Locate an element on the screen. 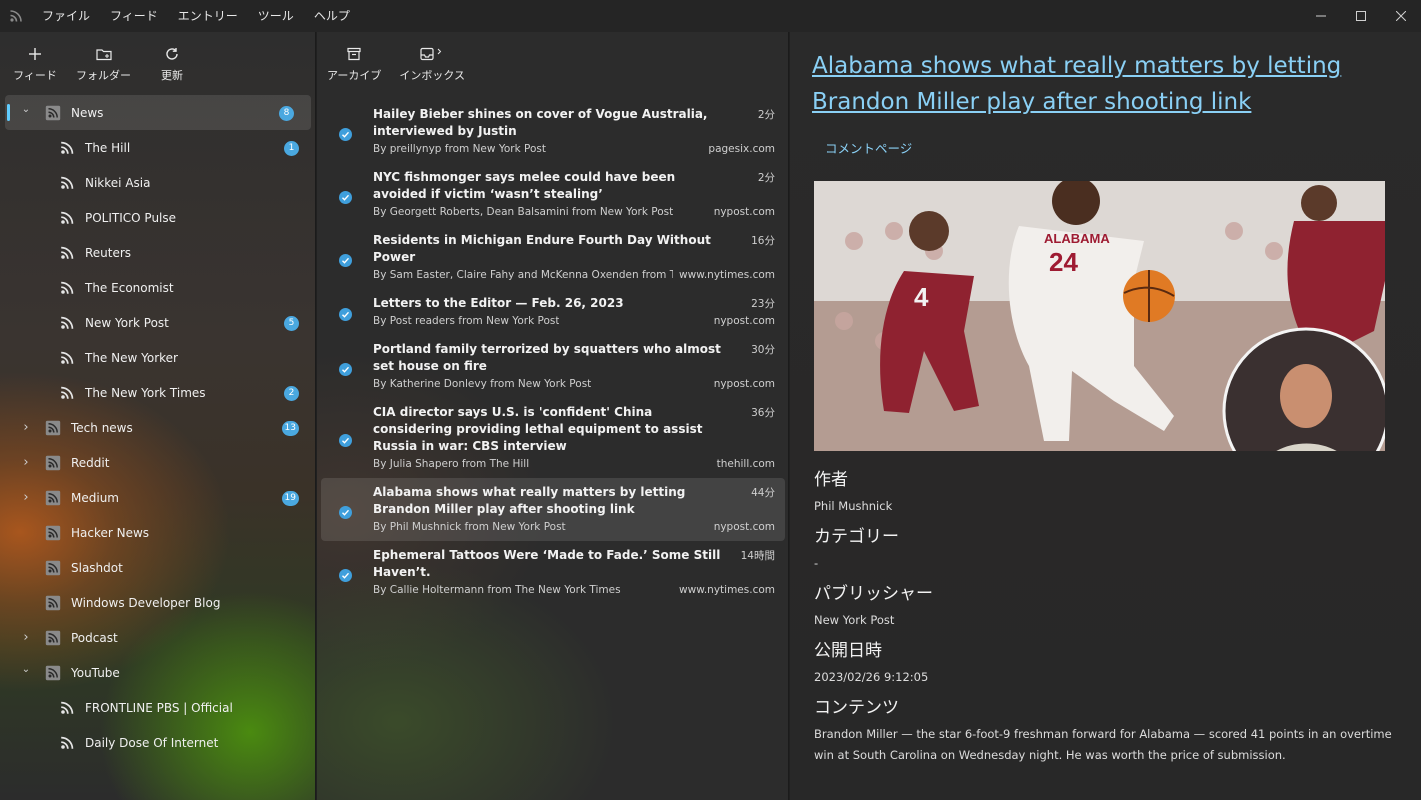 This screenshot has width=1421, height=800. author-heading: 作者 is located at coordinates (831, 480).